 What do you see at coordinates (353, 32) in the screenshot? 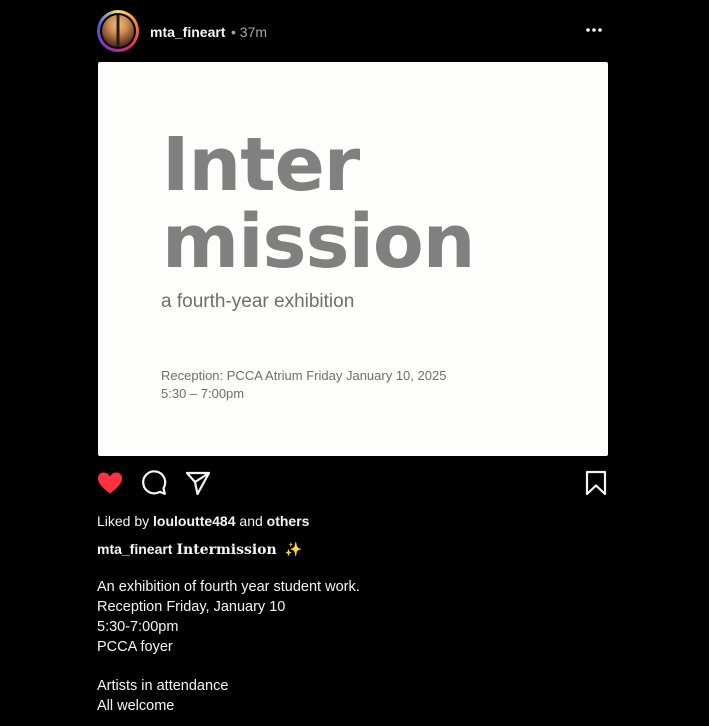
I see `post-header: mta_fineart • 37m` at bounding box center [353, 32].